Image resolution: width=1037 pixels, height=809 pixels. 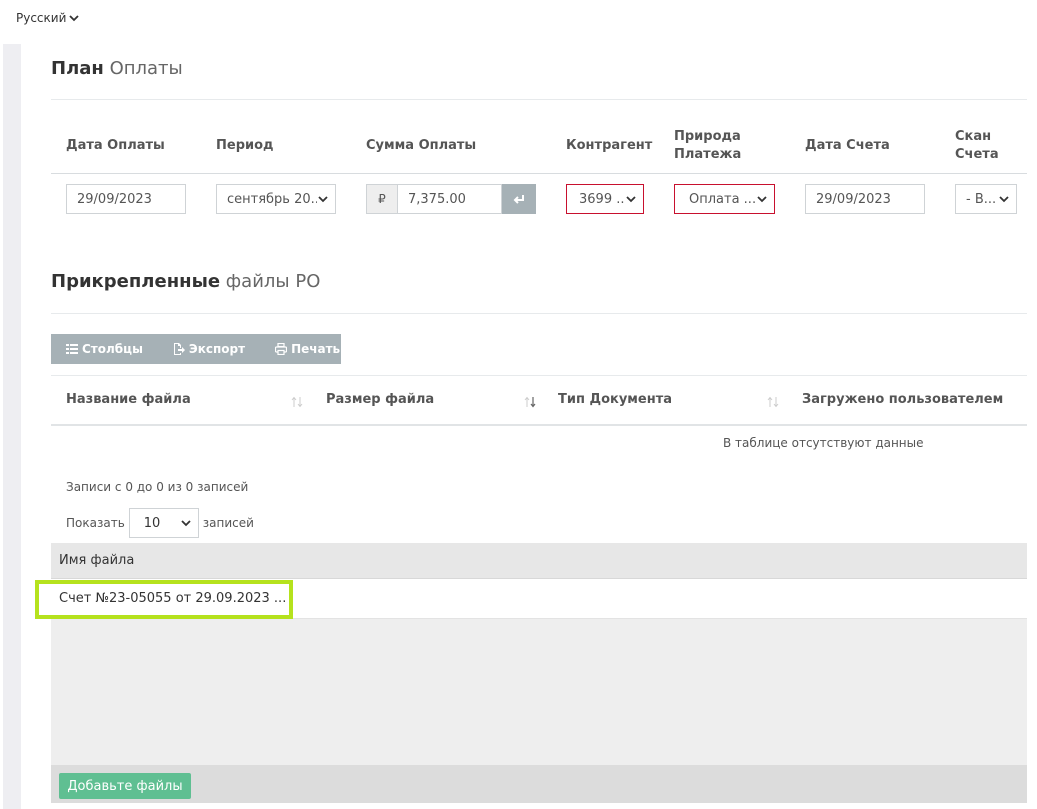 I want to click on amount-group: ₽ 7,375.00, so click(x=451, y=199).